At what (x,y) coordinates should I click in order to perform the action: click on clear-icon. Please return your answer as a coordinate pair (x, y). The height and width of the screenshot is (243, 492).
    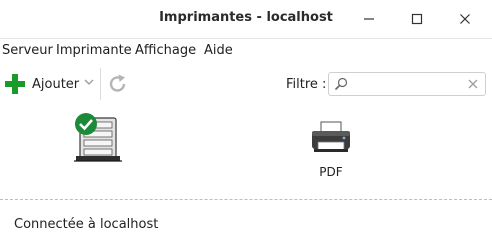
    Looking at the image, I should click on (473, 84).